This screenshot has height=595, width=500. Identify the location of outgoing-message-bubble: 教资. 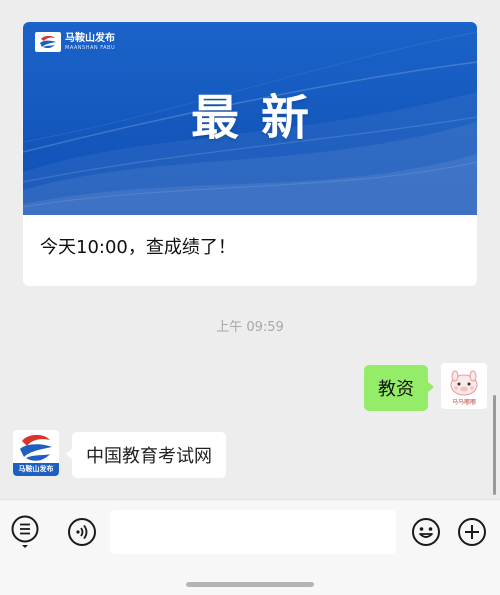
(399, 388).